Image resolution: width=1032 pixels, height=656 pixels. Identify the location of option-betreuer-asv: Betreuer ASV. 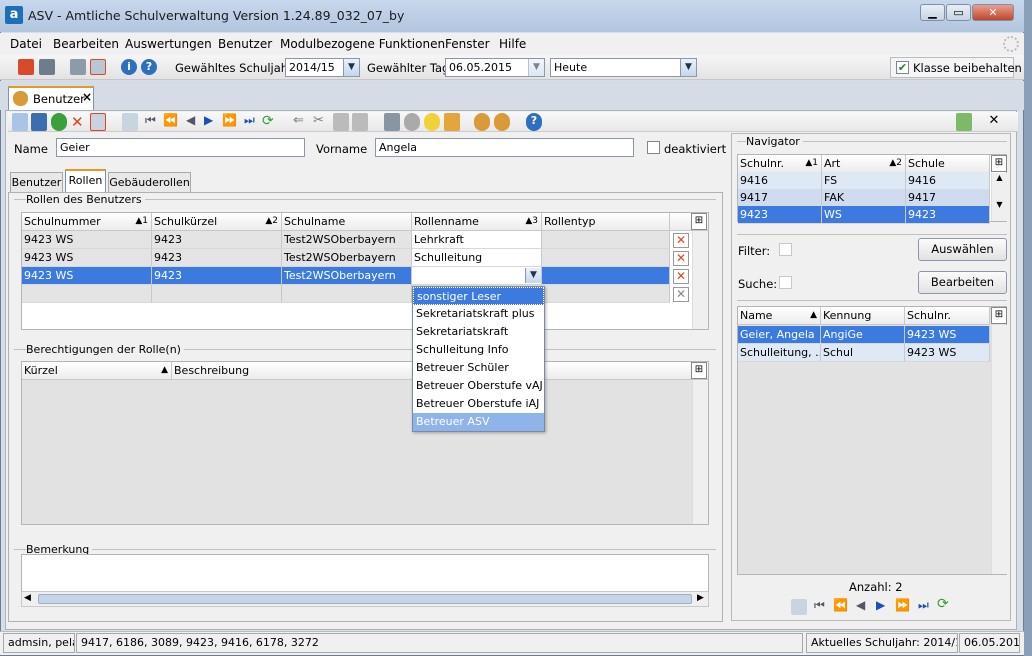
(478, 422).